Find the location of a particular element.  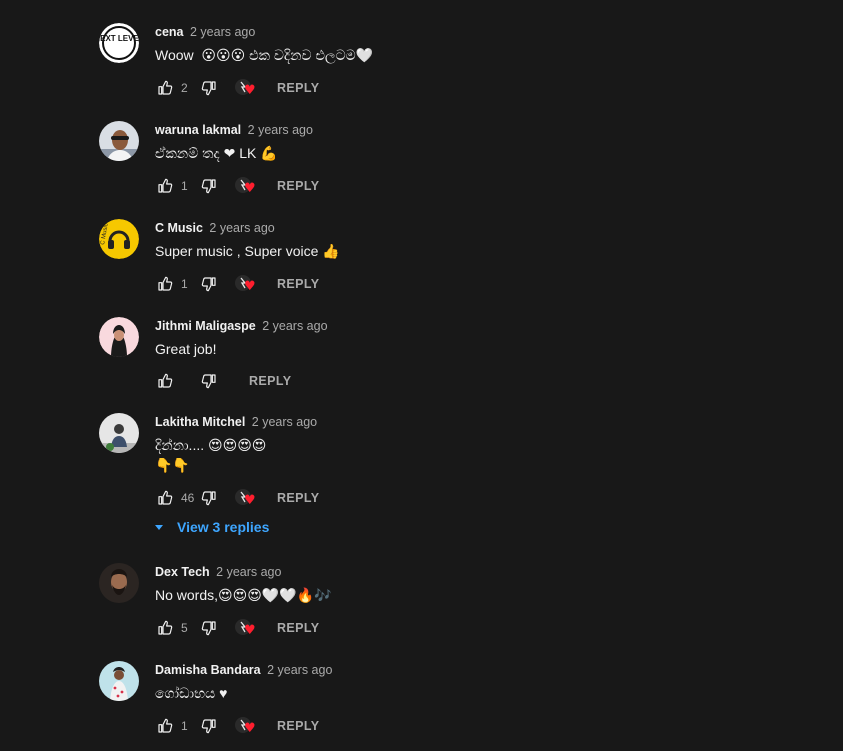

author-name: C Music is located at coordinates (179, 228).